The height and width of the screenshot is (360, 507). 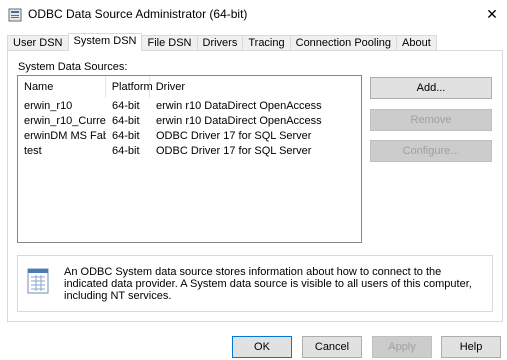 I want to click on column-header-driver: Driver, so click(x=255, y=87).